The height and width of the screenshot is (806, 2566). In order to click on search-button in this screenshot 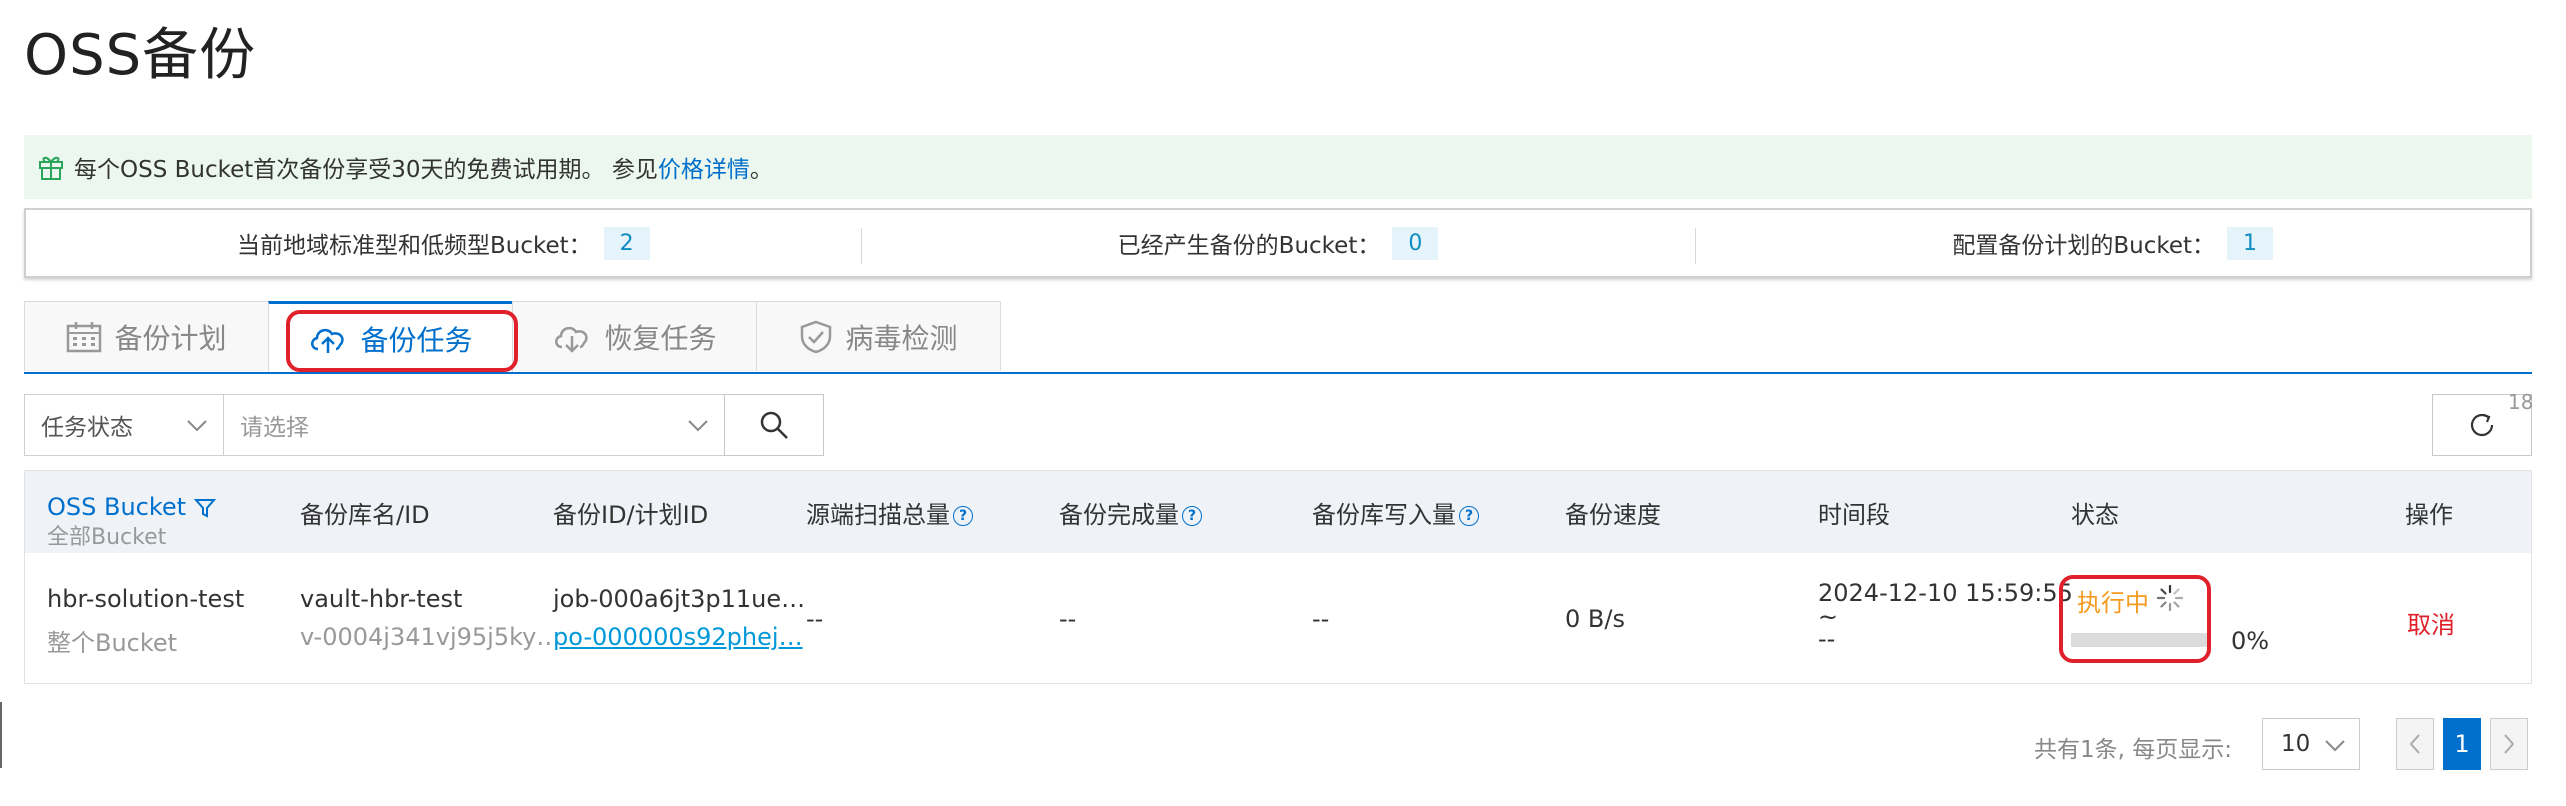, I will do `click(774, 425)`.